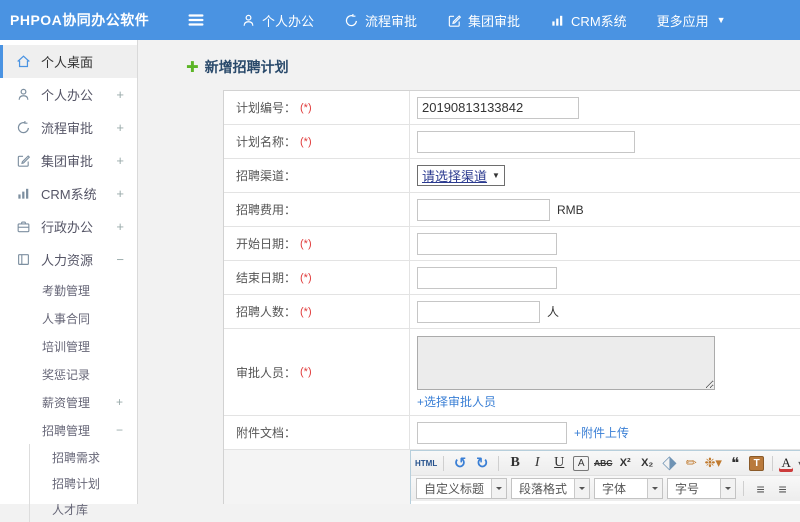  What do you see at coordinates (68, 226) in the screenshot?
I see `sidebar-item-admin-office: 行政办公 +` at bounding box center [68, 226].